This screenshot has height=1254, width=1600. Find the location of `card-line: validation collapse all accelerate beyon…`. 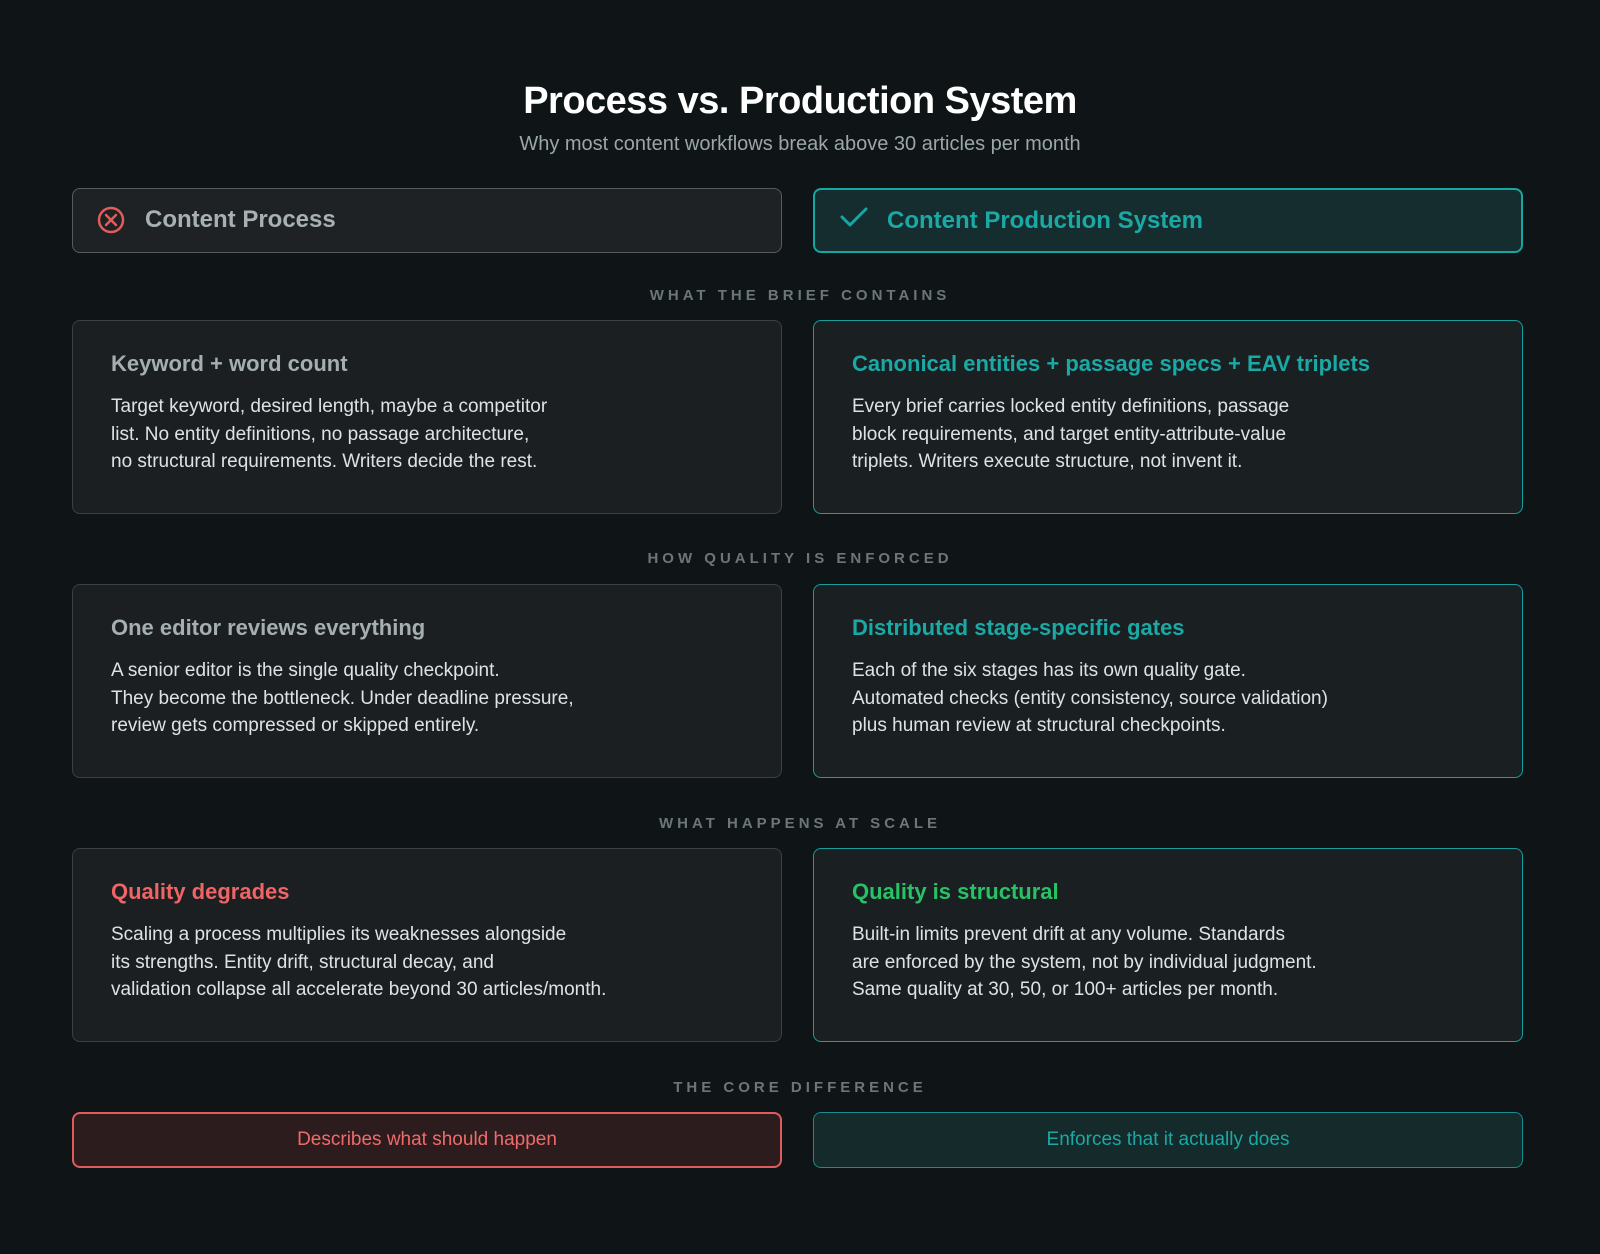

card-line: validation collapse all accelerate beyon… is located at coordinates (359, 989).